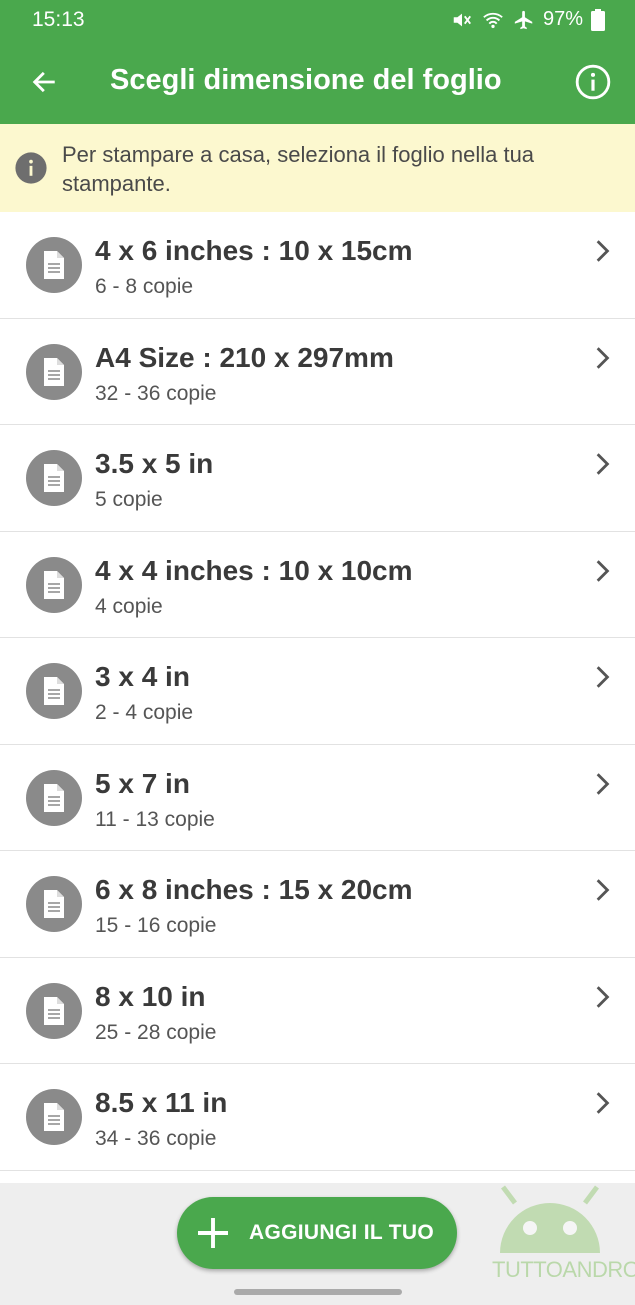 This screenshot has width=635, height=1305. Describe the element at coordinates (156, 925) in the screenshot. I see `size-copies: 15 - 16 copie` at that location.